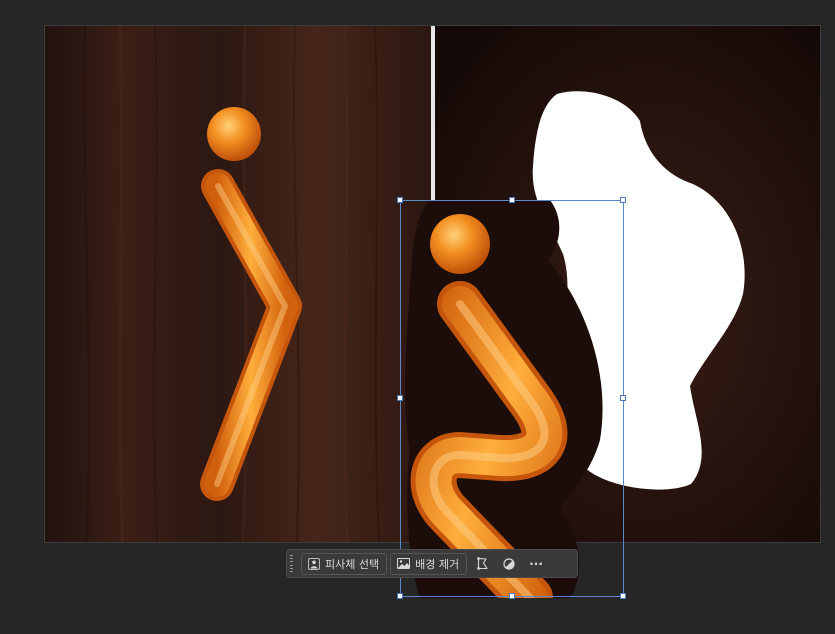 The width and height of the screenshot is (835, 634). Describe the element at coordinates (400, 200) in the screenshot. I see `resize-handle-top-left` at that location.